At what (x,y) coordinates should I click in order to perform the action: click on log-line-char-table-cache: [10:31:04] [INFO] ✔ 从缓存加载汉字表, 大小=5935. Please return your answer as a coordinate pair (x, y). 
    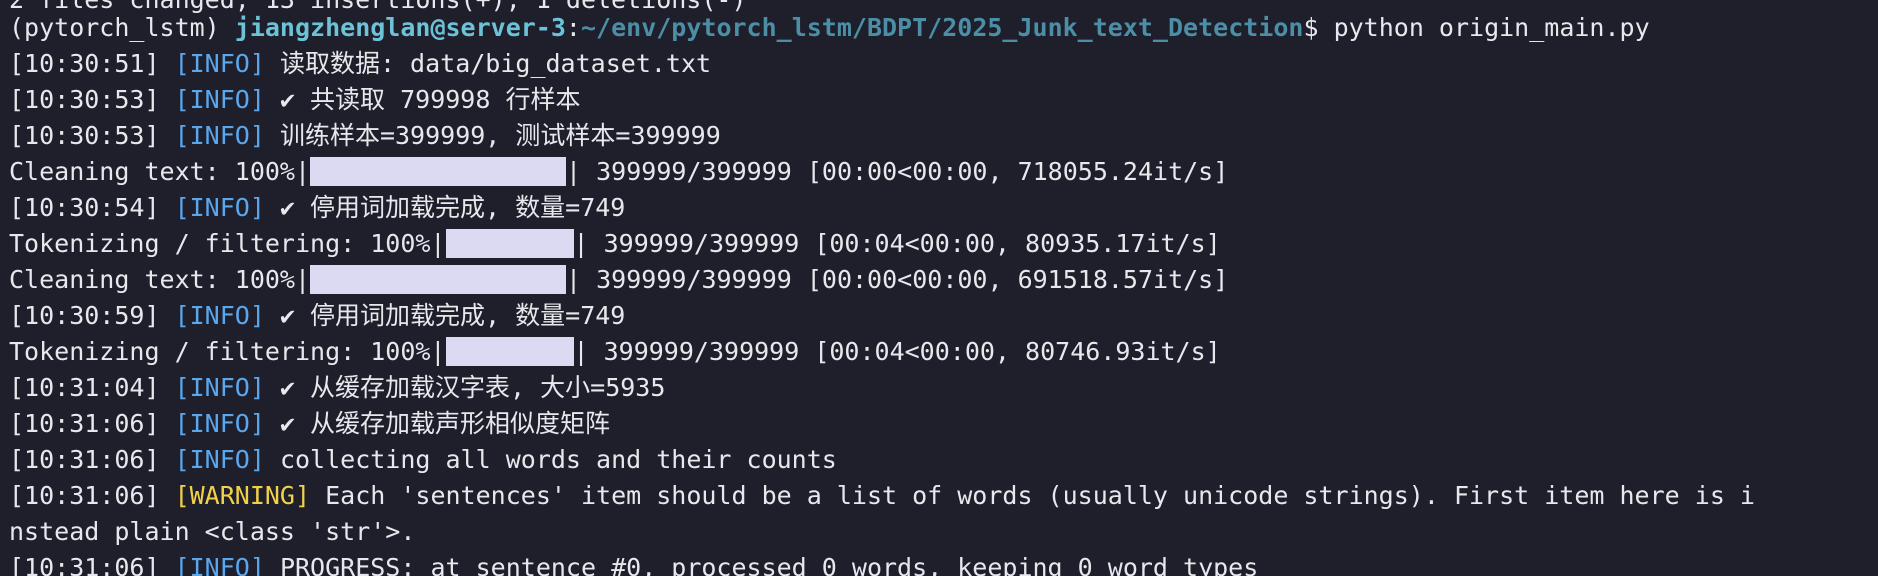
    Looking at the image, I should click on (337, 388).